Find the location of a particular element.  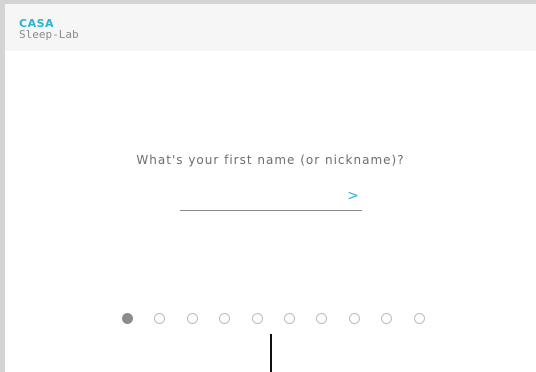

text-cursor is located at coordinates (271, 353).